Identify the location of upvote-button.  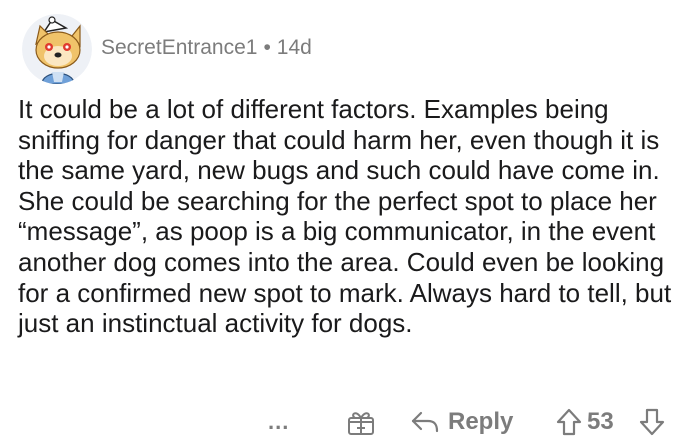
(569, 422).